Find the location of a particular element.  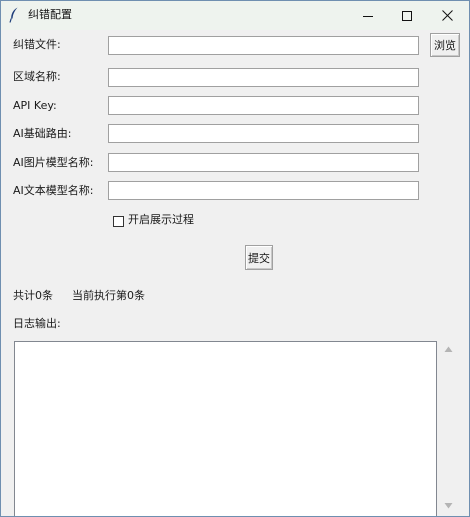

region-name-input is located at coordinates (263, 77).